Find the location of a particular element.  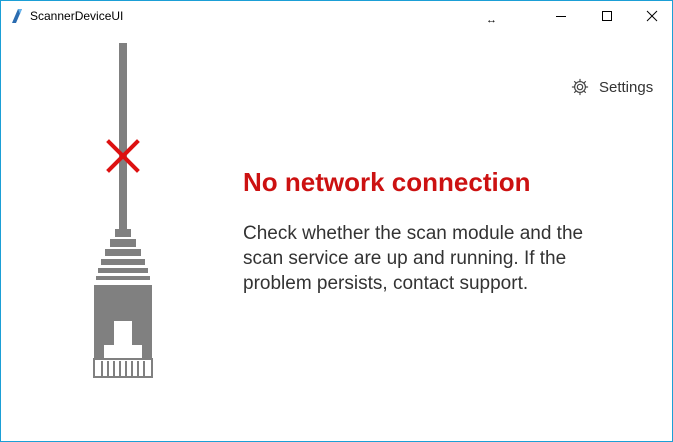

close-icon is located at coordinates (652, 16).